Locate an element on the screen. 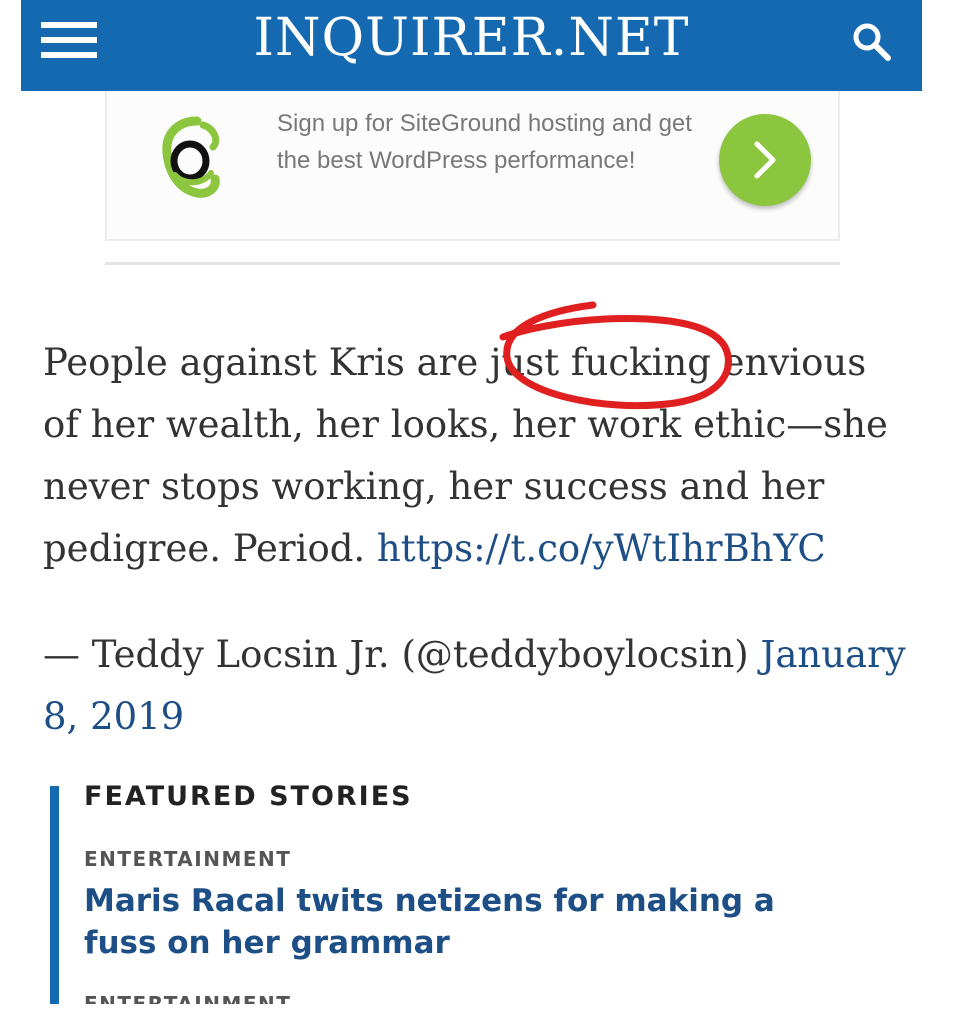 The width and height of the screenshot is (953, 1024). siteground-logo-icon is located at coordinates (192, 158).